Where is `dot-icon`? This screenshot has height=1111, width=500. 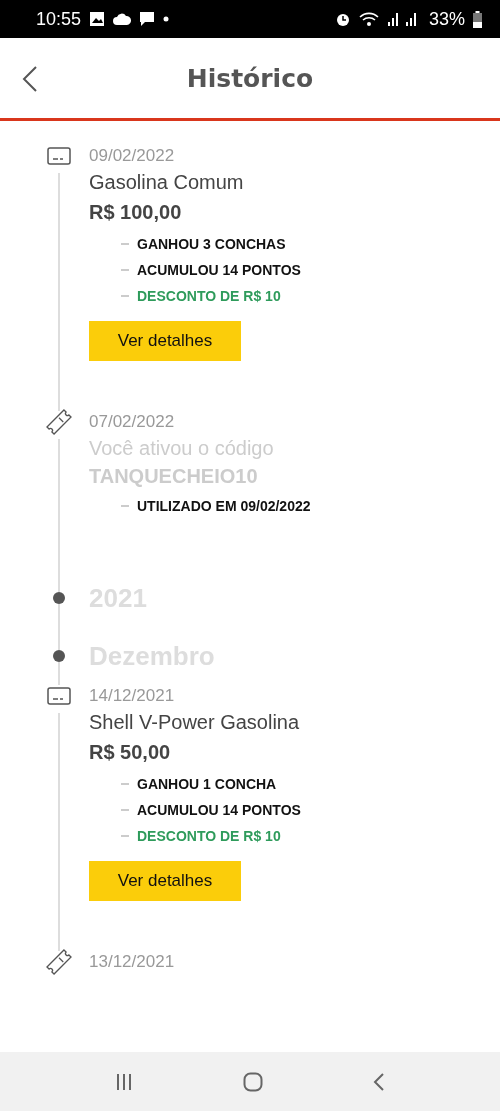 dot-icon is located at coordinates (166, 19).